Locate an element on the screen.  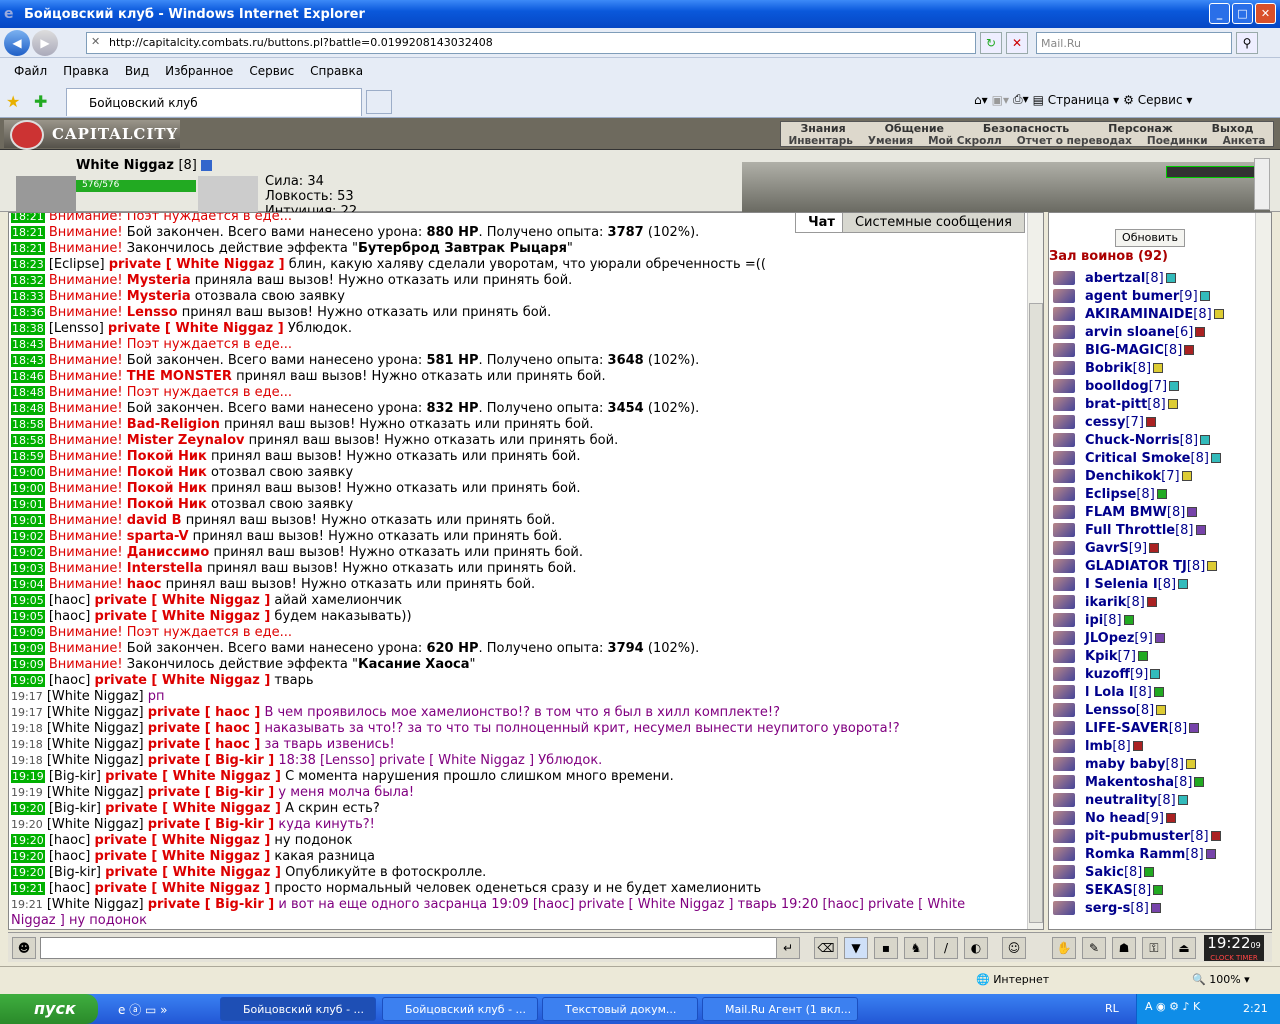
timestamp: 19:21 is located at coordinates (27, 904).